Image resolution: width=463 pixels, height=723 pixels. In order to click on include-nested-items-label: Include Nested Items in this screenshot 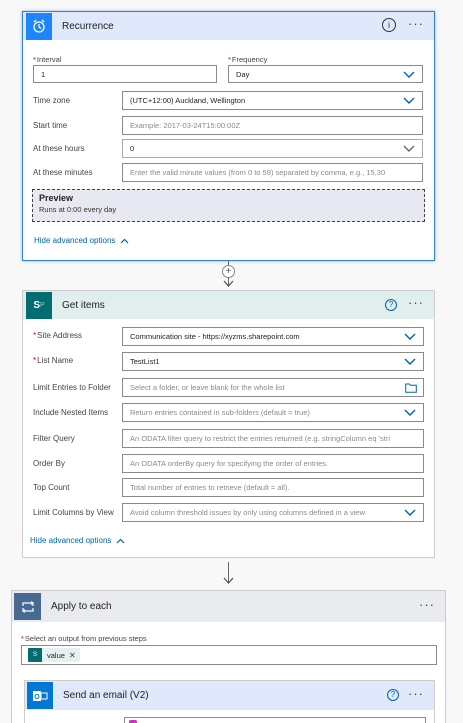, I will do `click(71, 412)`.